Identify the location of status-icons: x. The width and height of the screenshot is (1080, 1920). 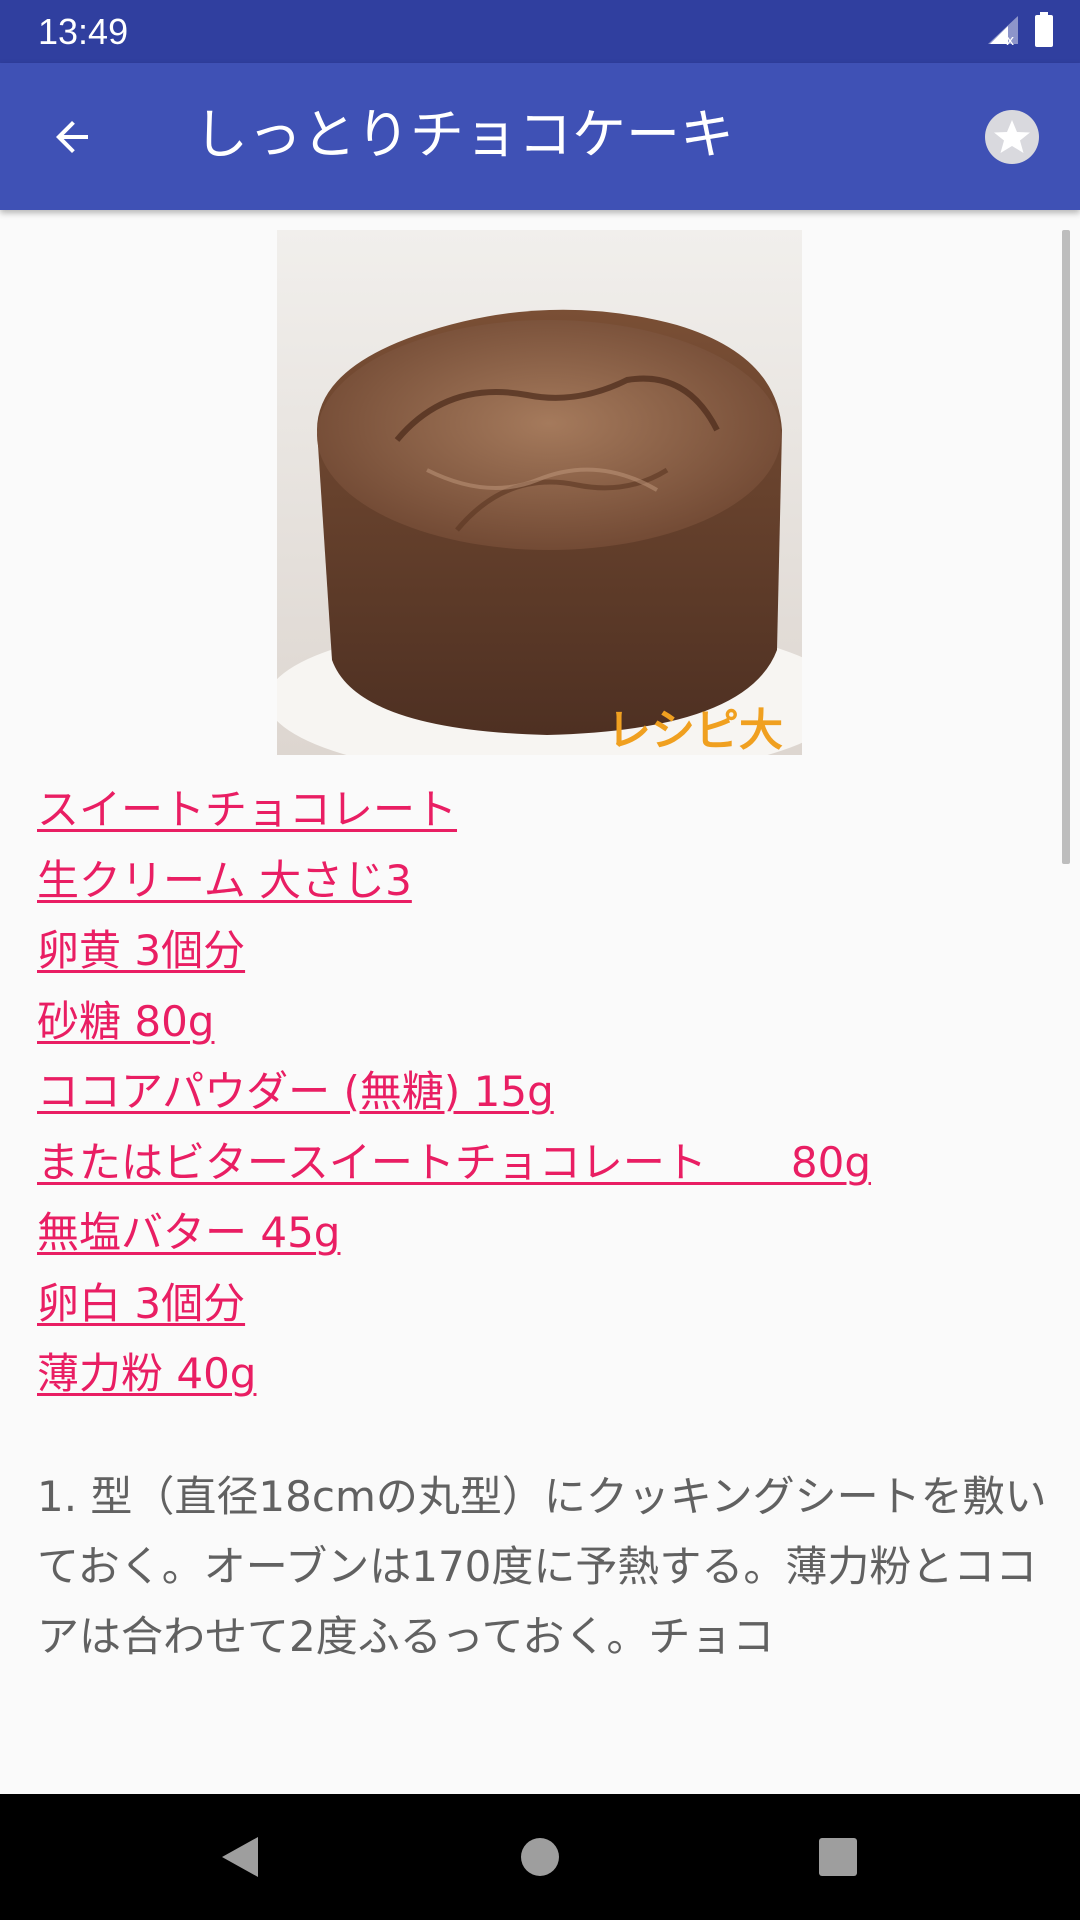
(1019, 32).